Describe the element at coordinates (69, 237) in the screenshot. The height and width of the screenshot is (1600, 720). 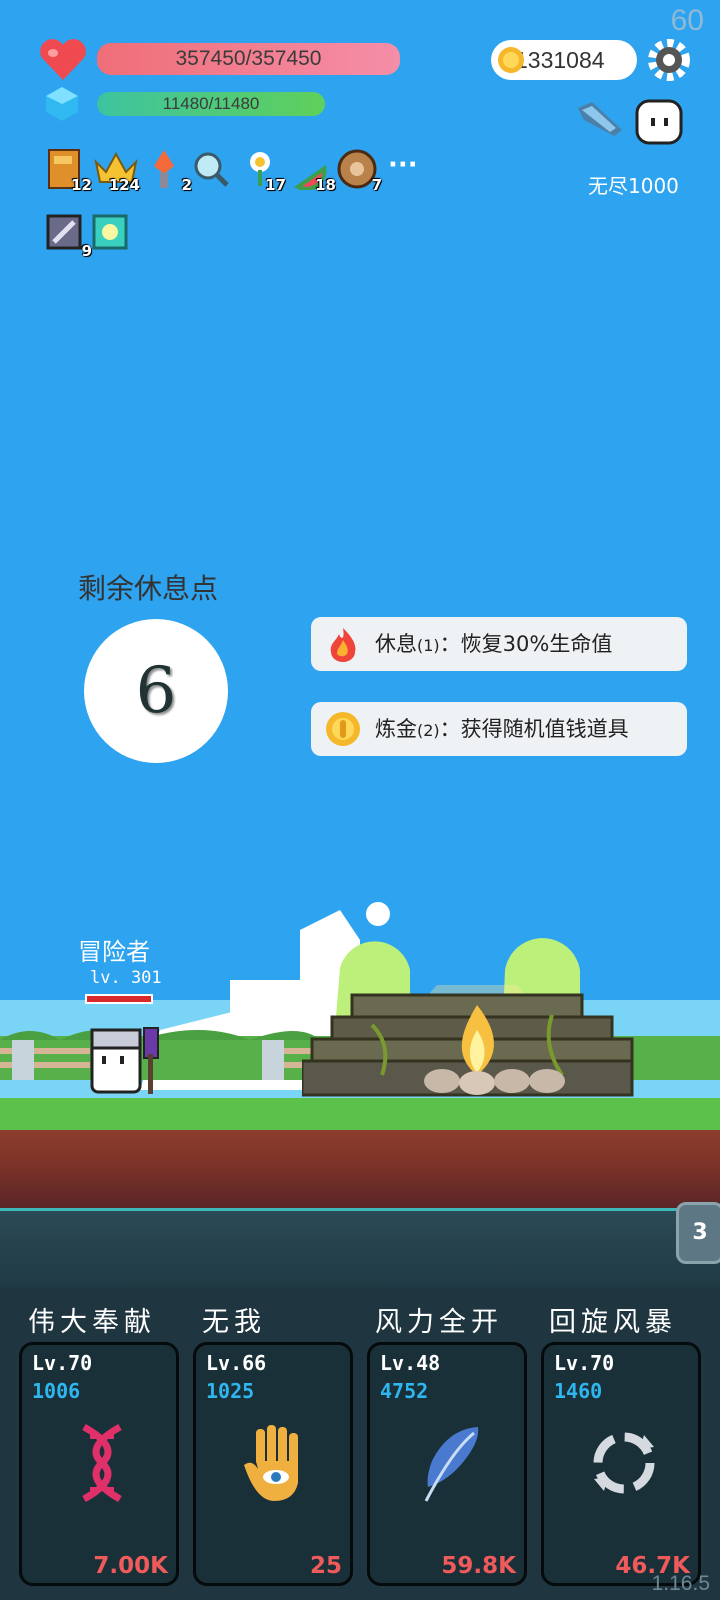
I see `sword-icon: 9` at that location.